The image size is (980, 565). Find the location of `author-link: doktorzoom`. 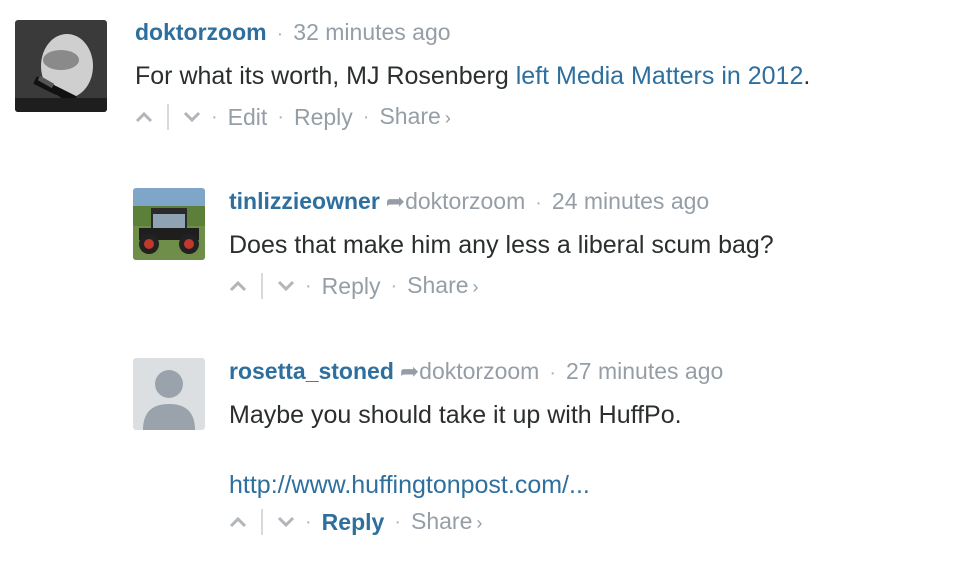

author-link: doktorzoom is located at coordinates (201, 32).